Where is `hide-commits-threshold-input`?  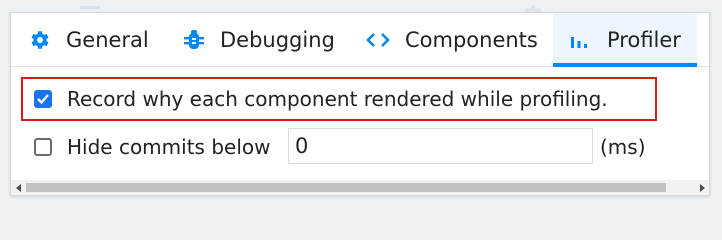
hide-commits-threshold-input is located at coordinates (440, 146).